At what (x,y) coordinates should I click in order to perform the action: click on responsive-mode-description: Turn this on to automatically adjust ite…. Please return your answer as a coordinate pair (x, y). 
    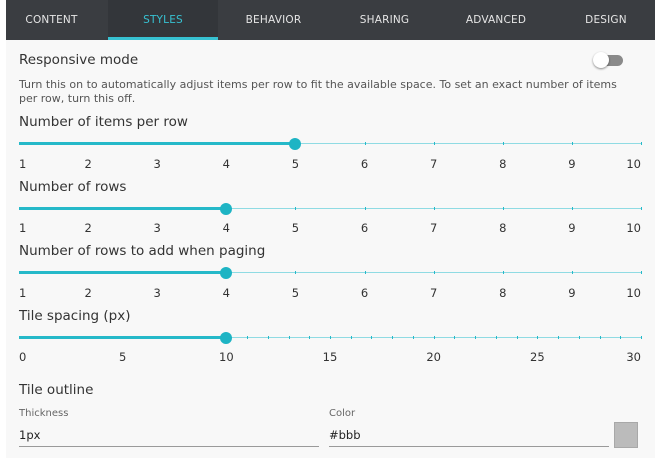
    Looking at the image, I should click on (318, 91).